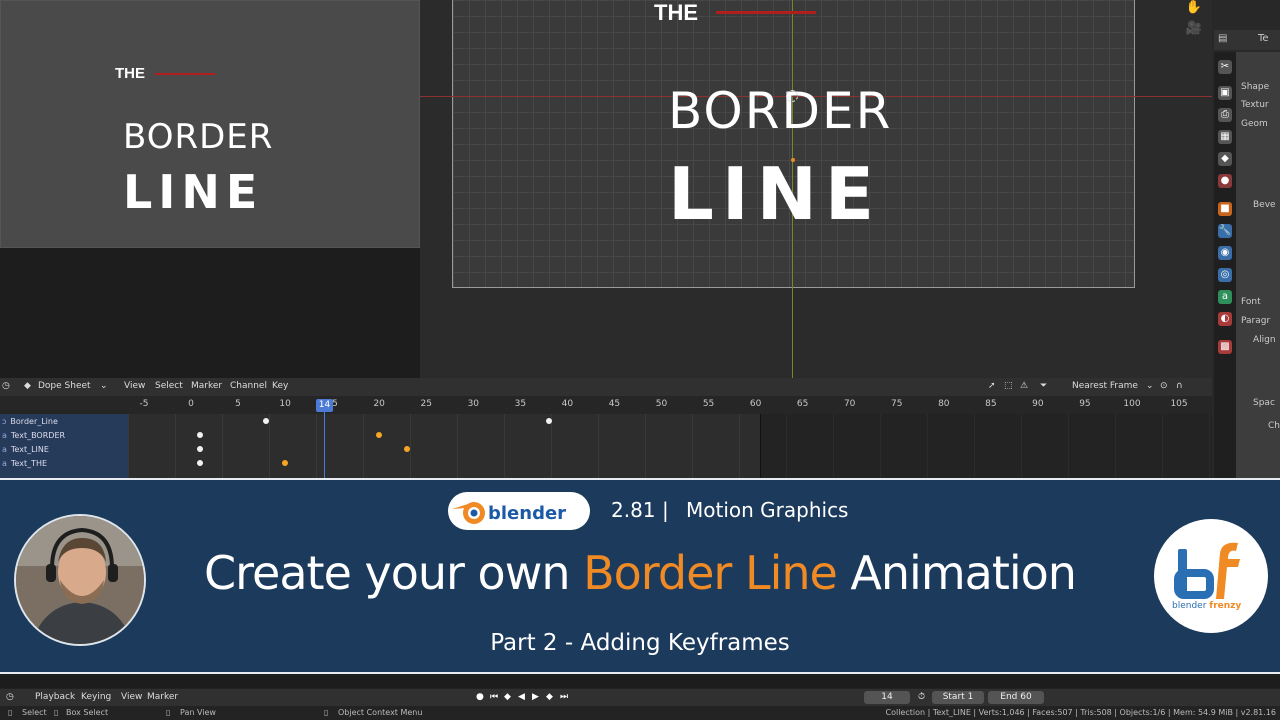 Image resolution: width=1280 pixels, height=720 pixels. Describe the element at coordinates (507, 697) in the screenshot. I see `prev-keyframe-icon: ◆` at that location.